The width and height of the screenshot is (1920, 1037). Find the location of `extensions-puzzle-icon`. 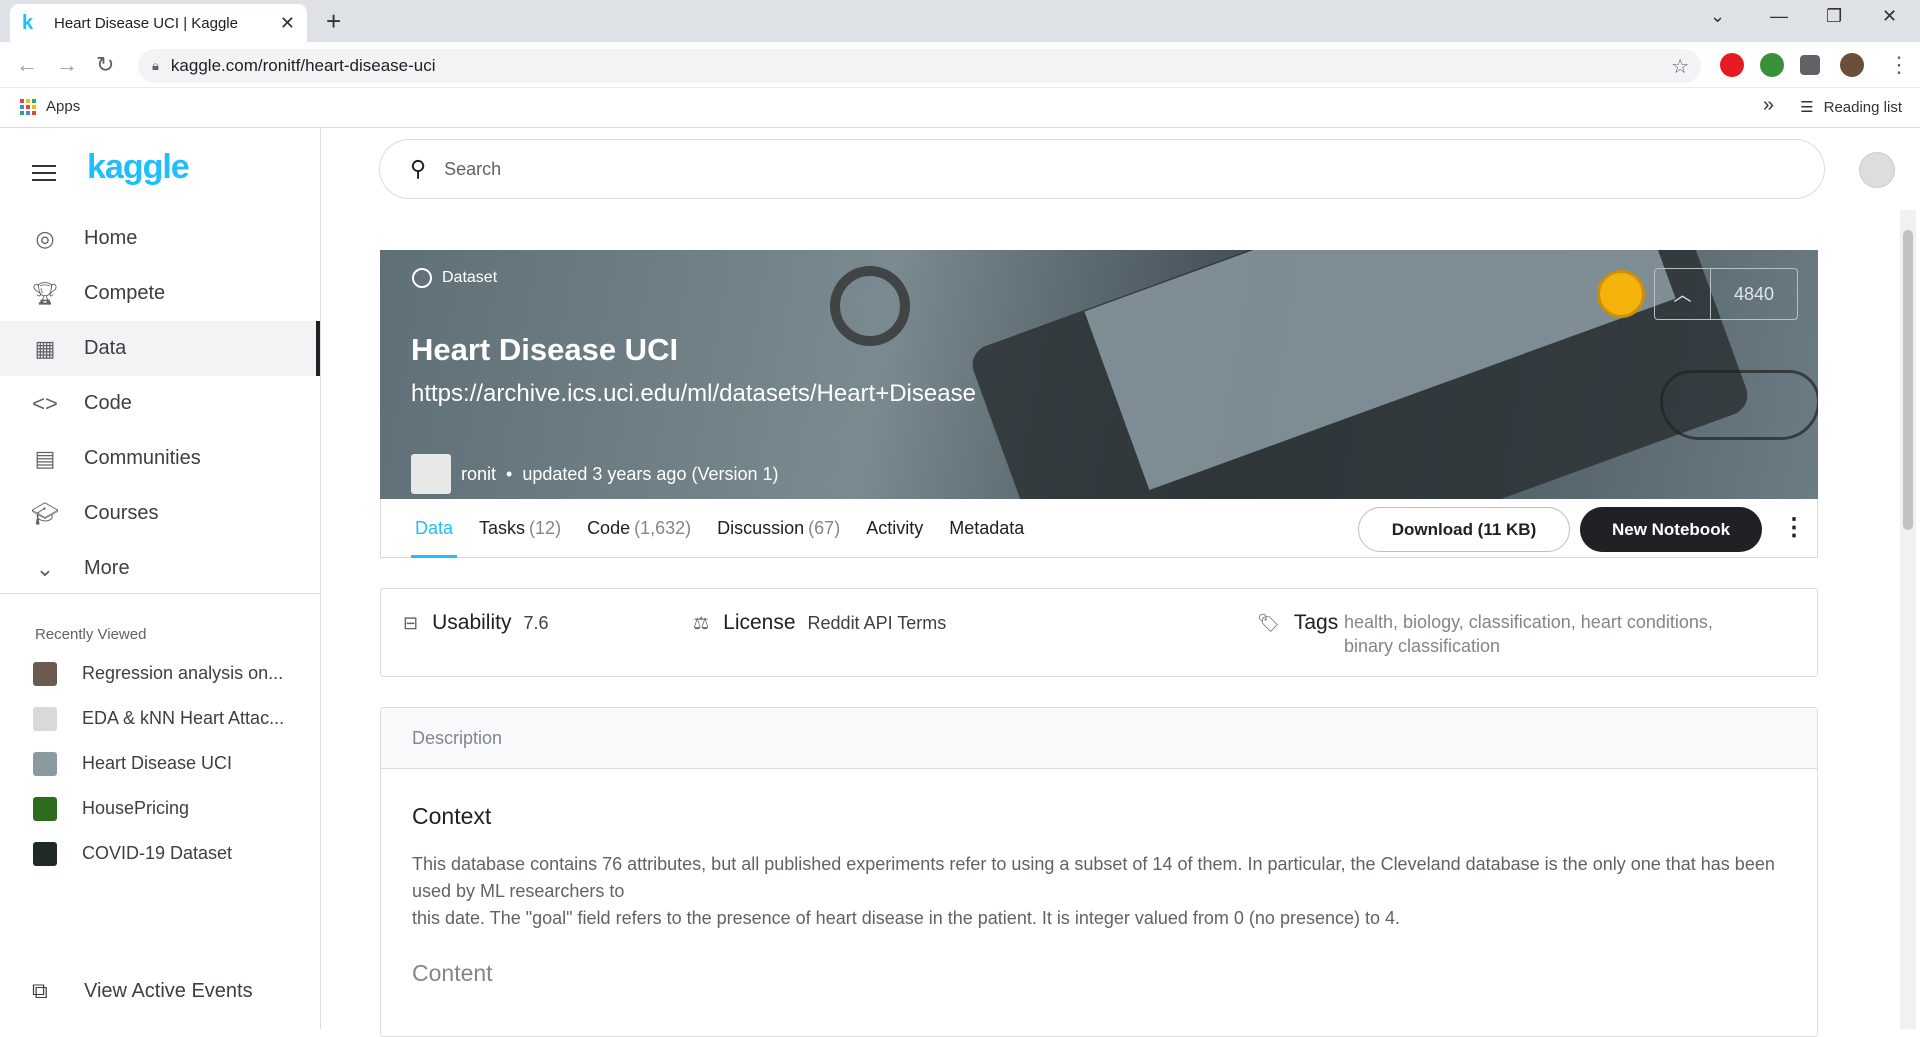

extensions-puzzle-icon is located at coordinates (1810, 65).